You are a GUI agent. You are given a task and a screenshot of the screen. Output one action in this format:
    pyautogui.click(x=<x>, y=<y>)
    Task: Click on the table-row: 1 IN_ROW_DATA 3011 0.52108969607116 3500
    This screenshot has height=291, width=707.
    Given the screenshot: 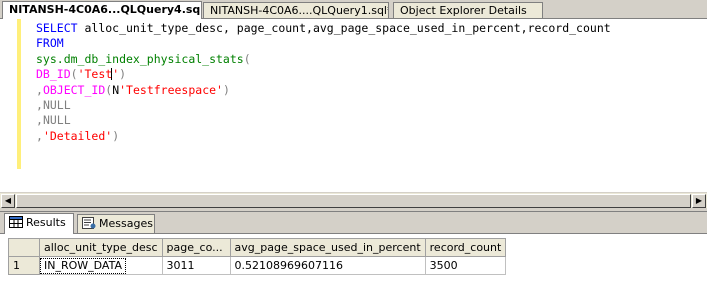 What is the action you would take?
    pyautogui.click(x=257, y=265)
    